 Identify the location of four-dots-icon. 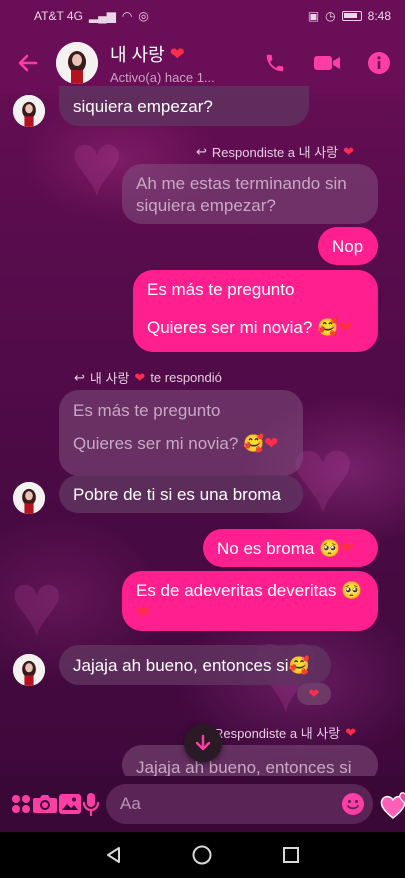
(21, 804).